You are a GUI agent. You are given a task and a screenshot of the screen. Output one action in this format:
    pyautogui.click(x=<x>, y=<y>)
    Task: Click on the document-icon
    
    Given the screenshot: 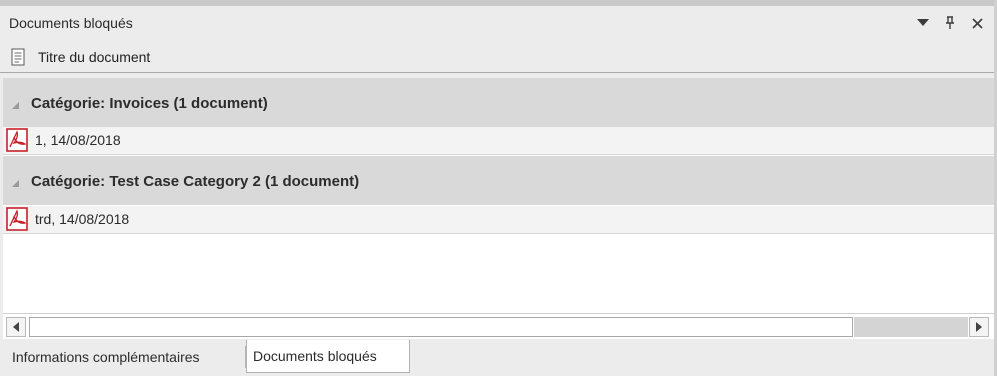 What is the action you would take?
    pyautogui.click(x=18, y=57)
    